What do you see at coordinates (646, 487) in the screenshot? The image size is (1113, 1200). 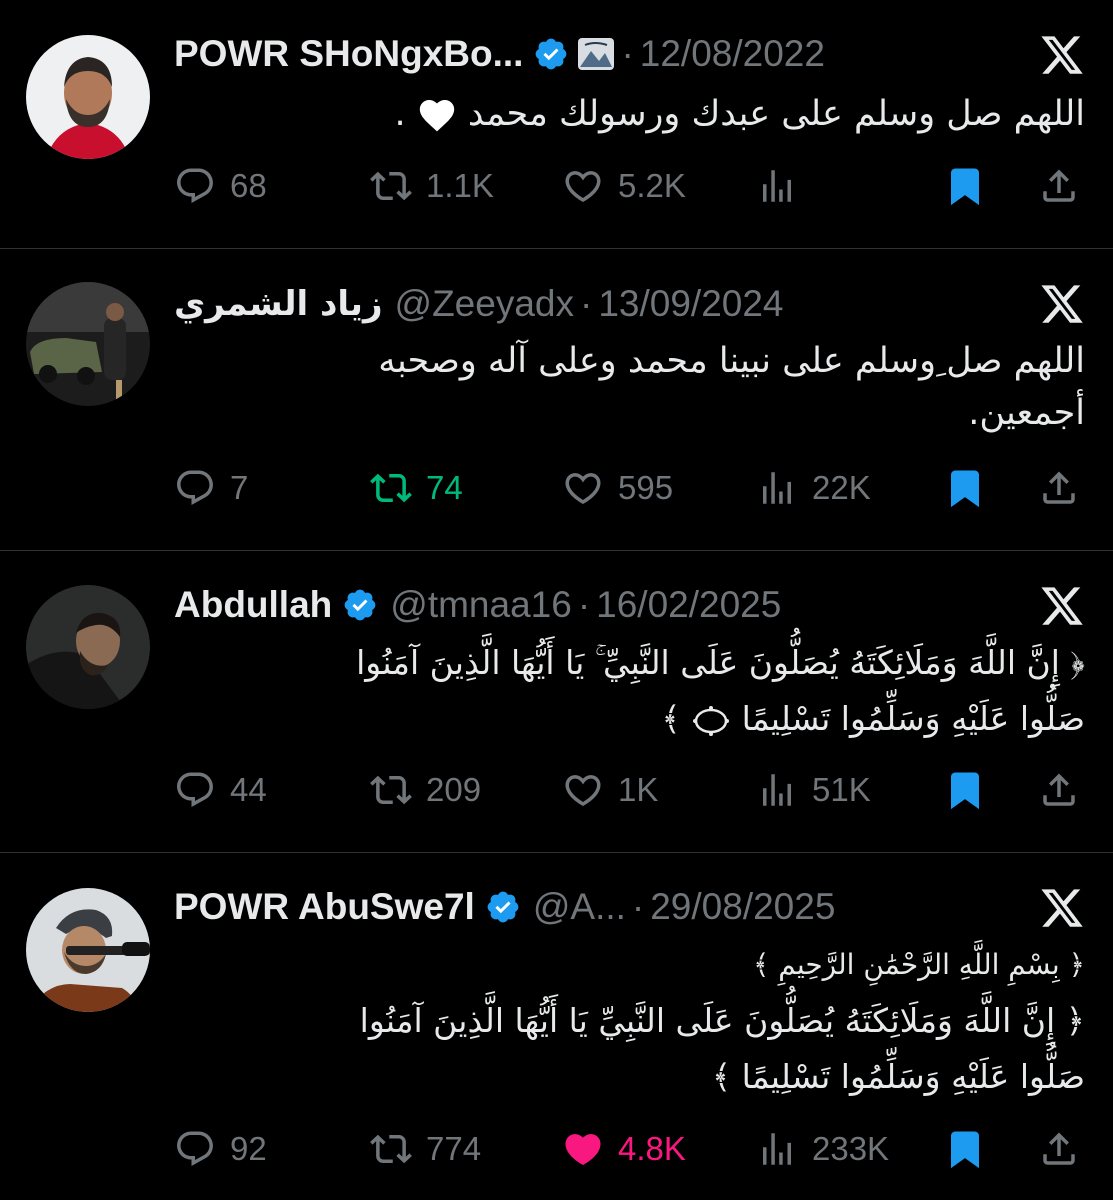 I see `like-count: 595` at bounding box center [646, 487].